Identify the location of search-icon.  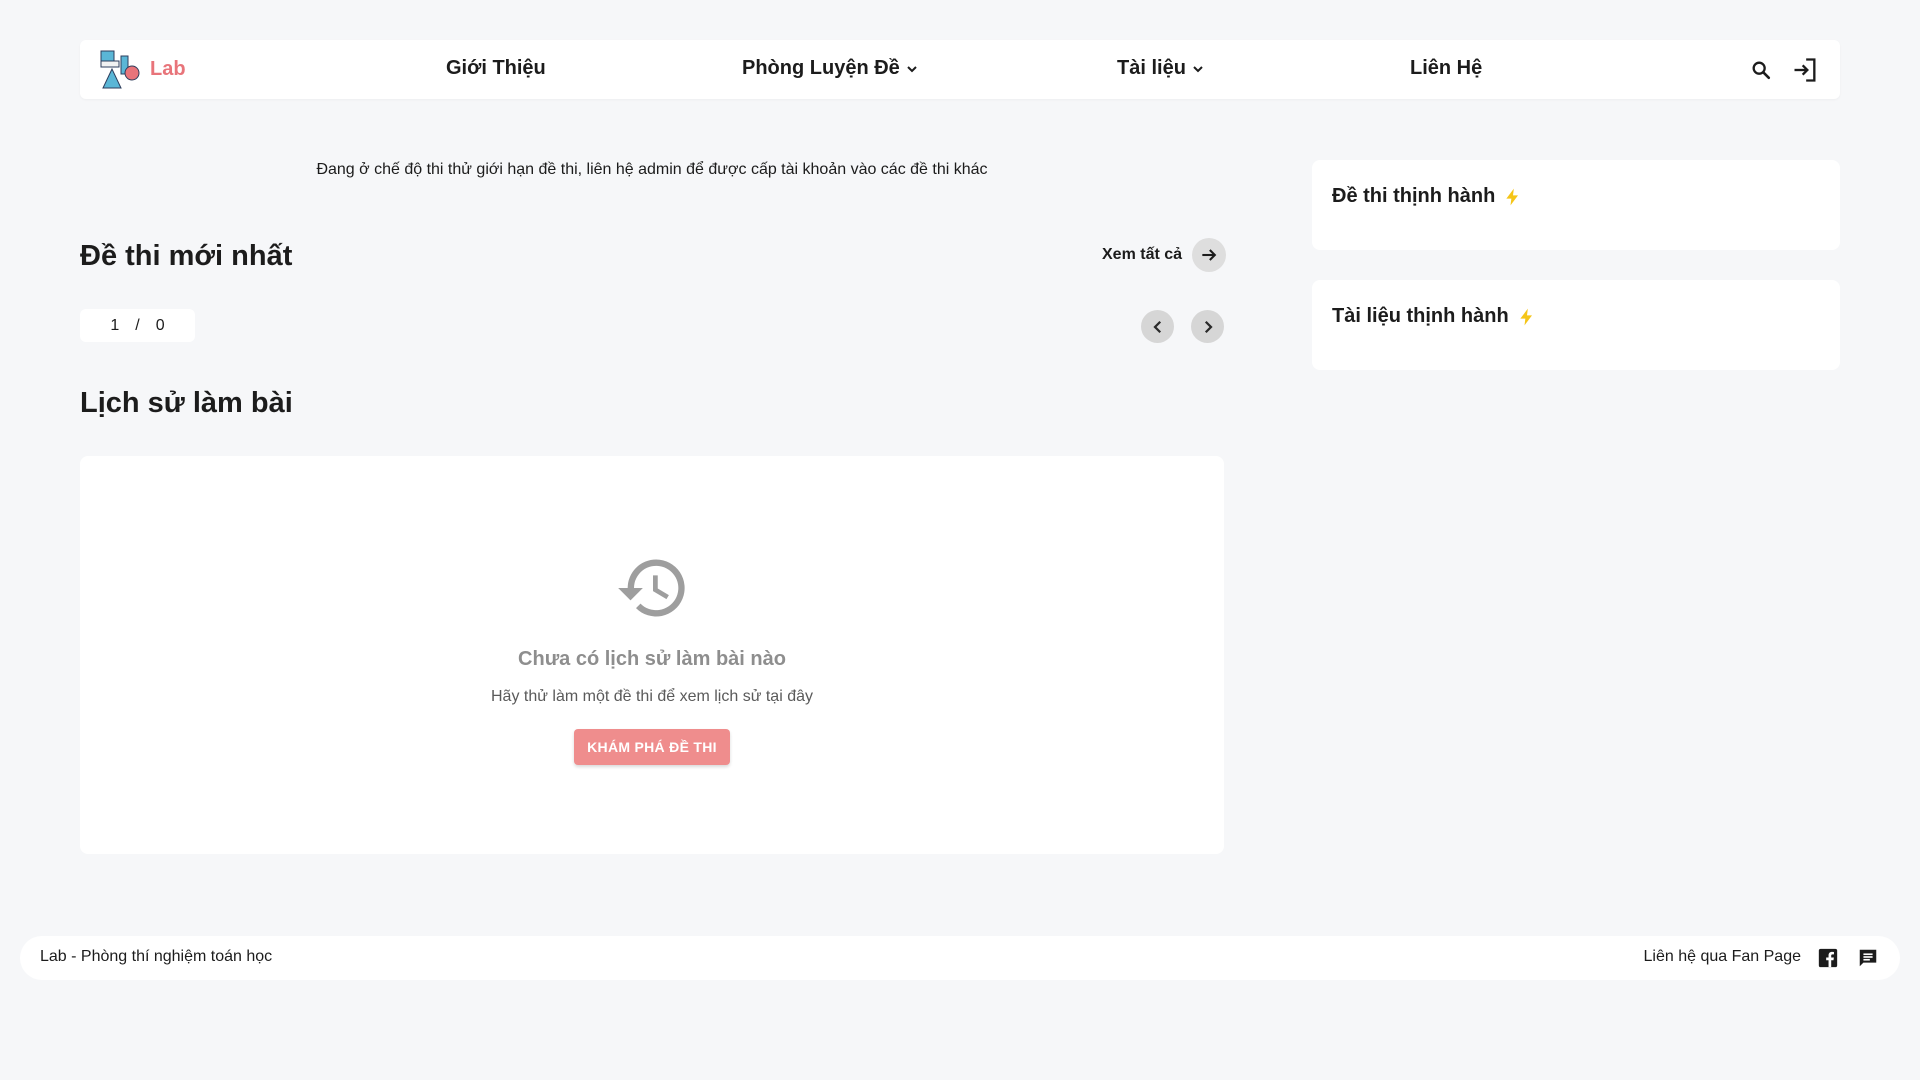
(1761, 70).